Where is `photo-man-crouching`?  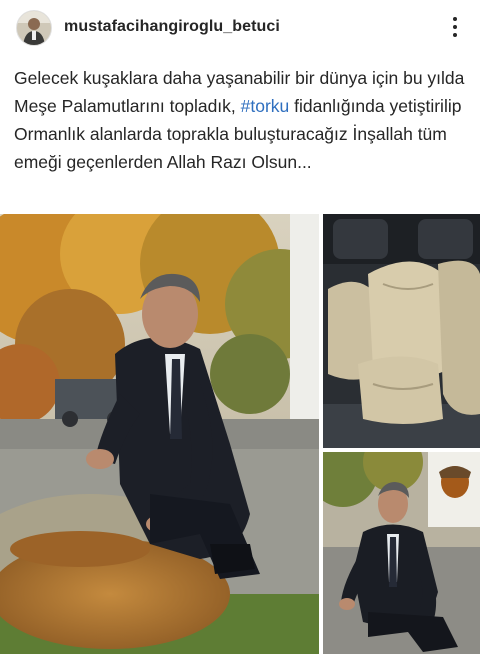
photo-man-crouching is located at coordinates (401, 553).